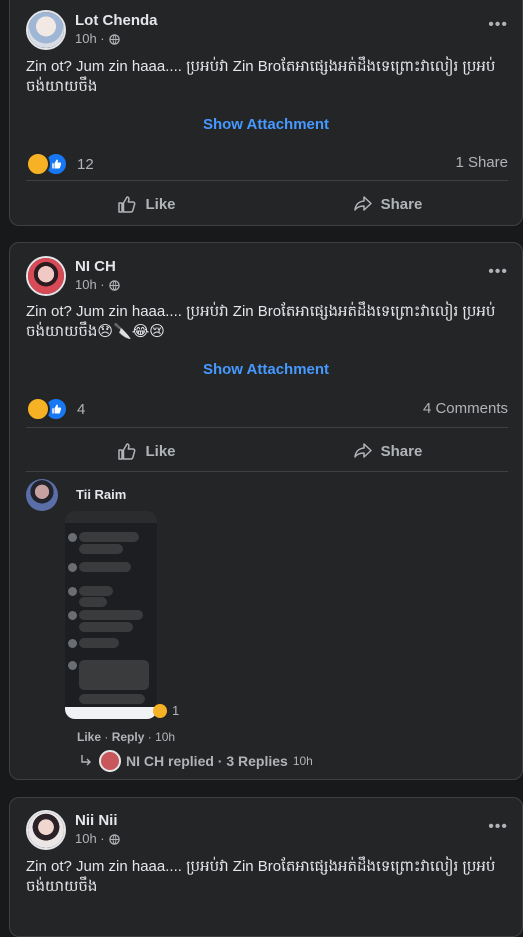 This screenshot has height=937, width=523. Describe the element at coordinates (111, 517) in the screenshot. I see `image-topbar` at that location.